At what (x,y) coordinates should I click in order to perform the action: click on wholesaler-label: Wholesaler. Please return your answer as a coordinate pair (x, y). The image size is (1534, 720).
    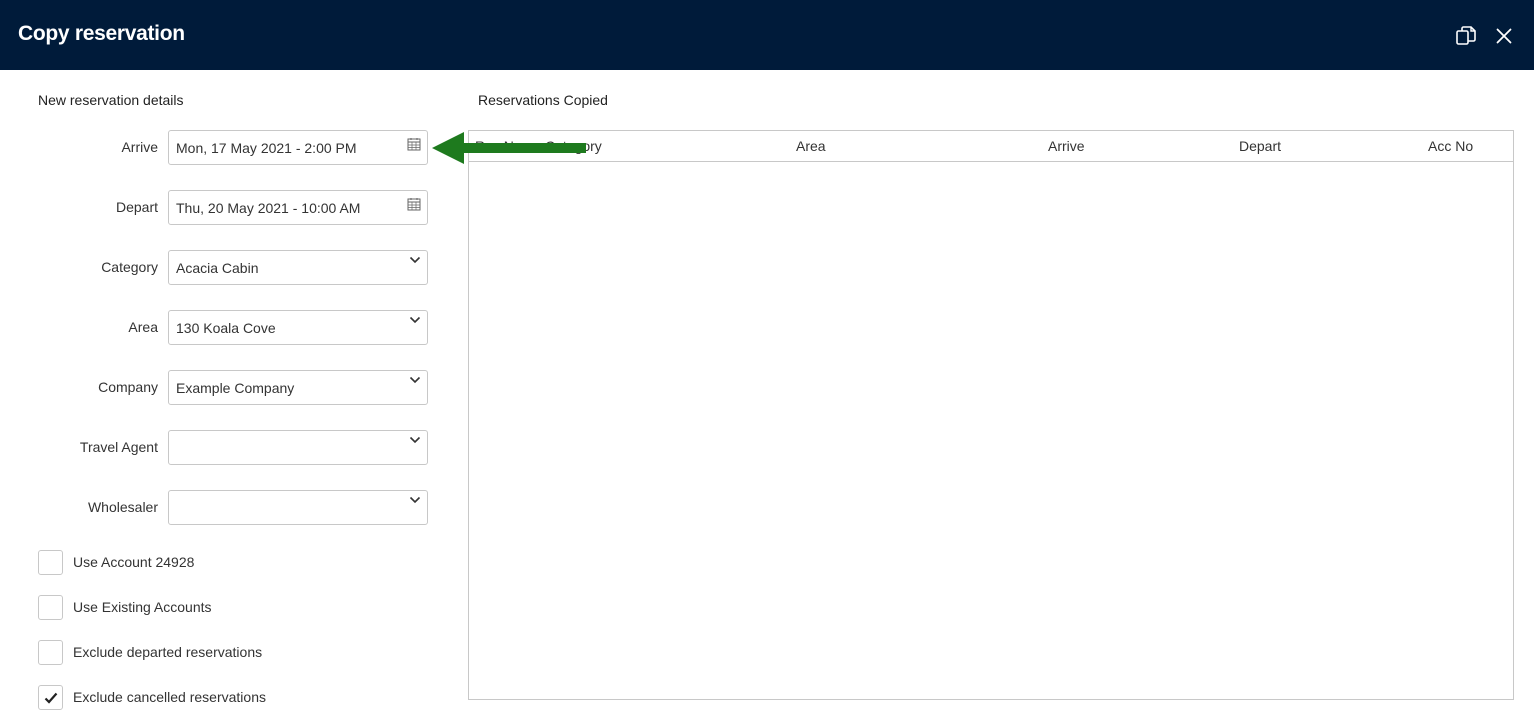
    Looking at the image, I should click on (122, 507).